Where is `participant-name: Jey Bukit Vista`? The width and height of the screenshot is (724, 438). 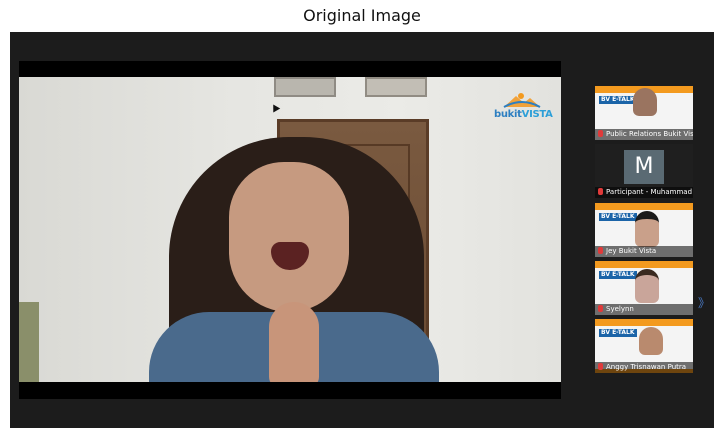
participant-name: Jey Bukit Vista is located at coordinates (631, 251).